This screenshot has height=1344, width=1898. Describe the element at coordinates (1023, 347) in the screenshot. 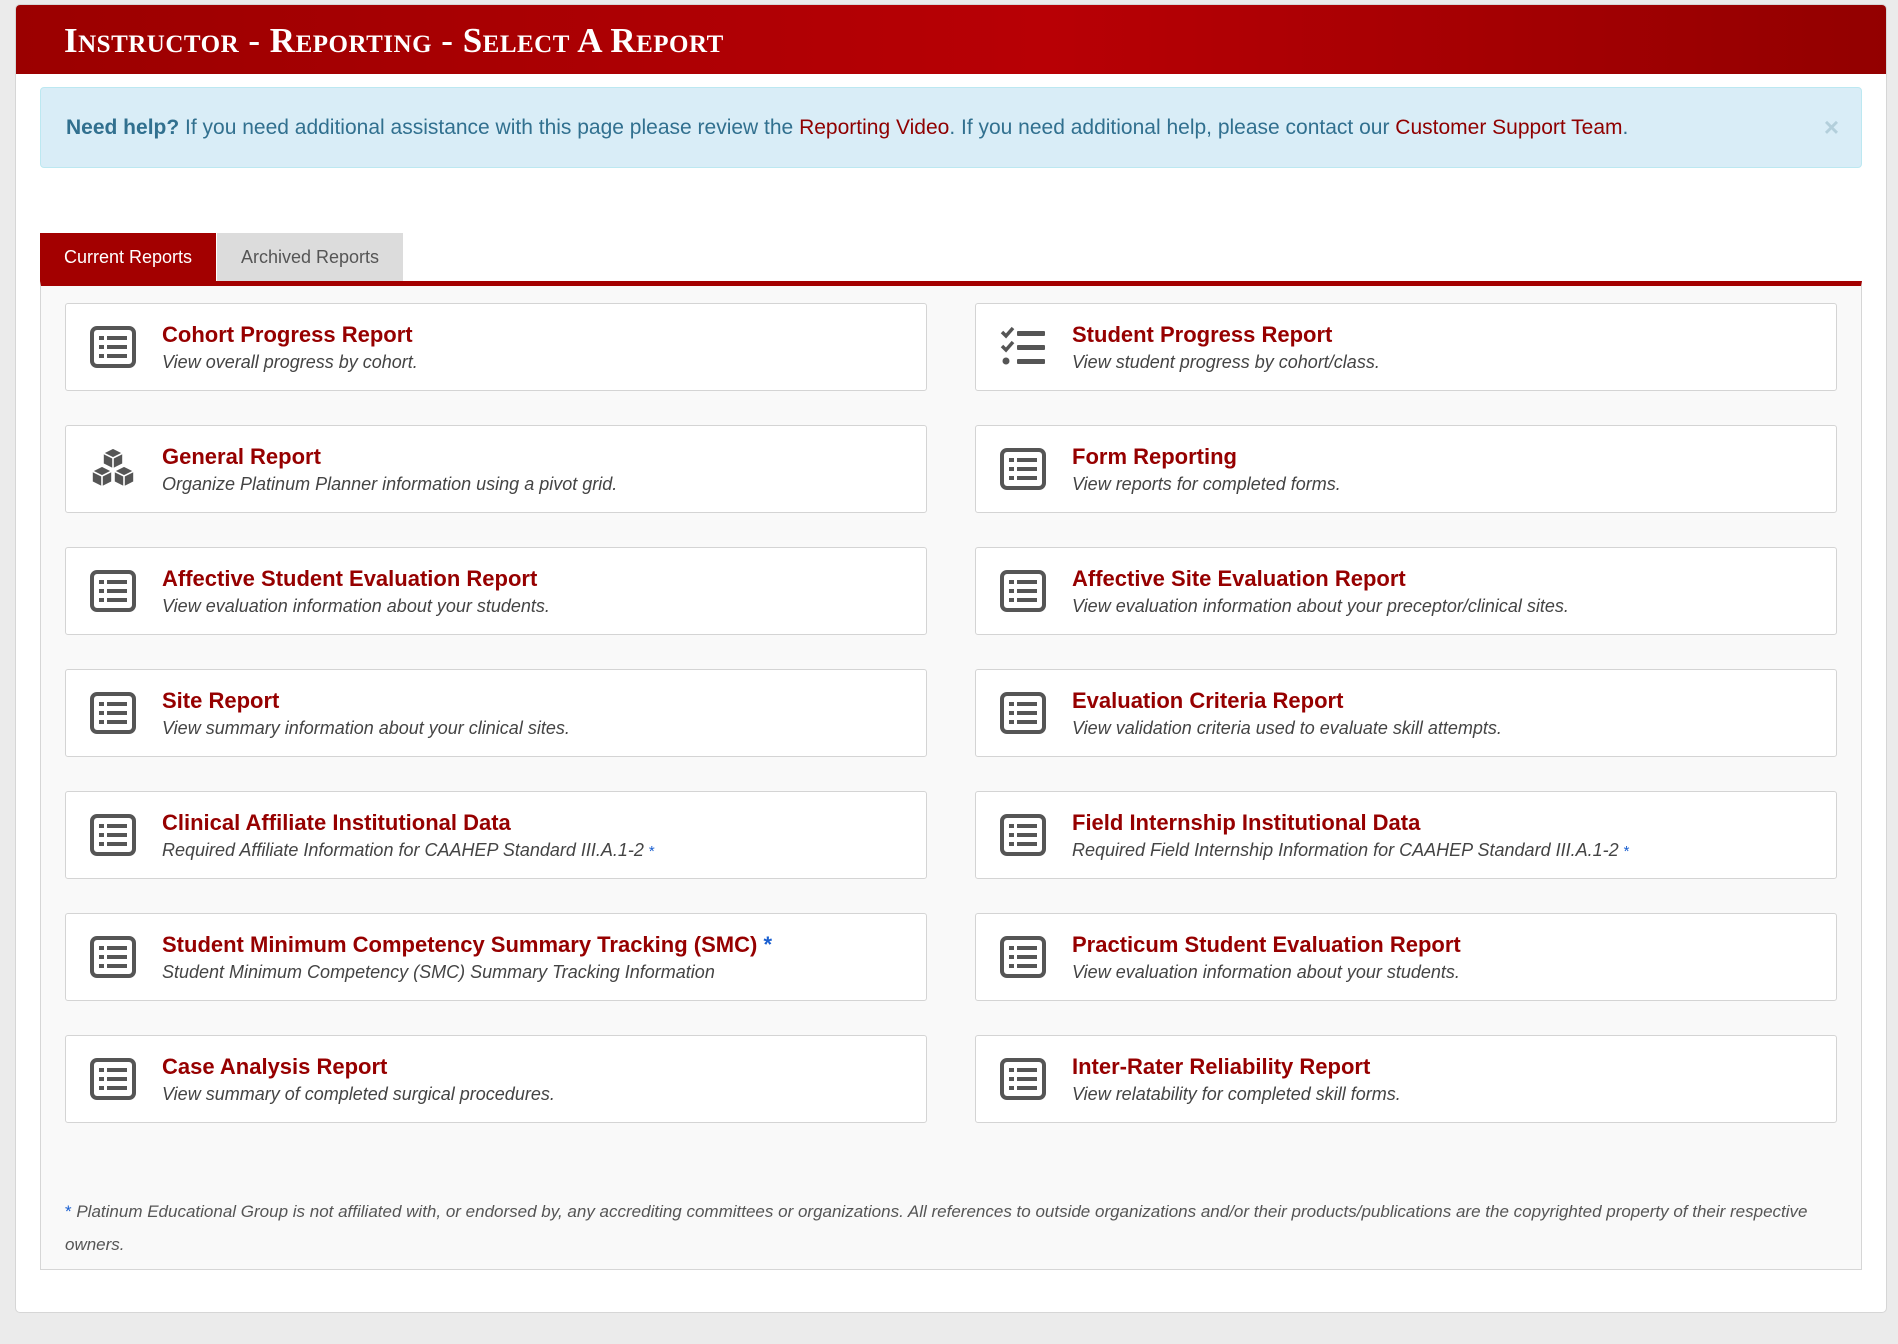

I see `tasks-icon` at that location.